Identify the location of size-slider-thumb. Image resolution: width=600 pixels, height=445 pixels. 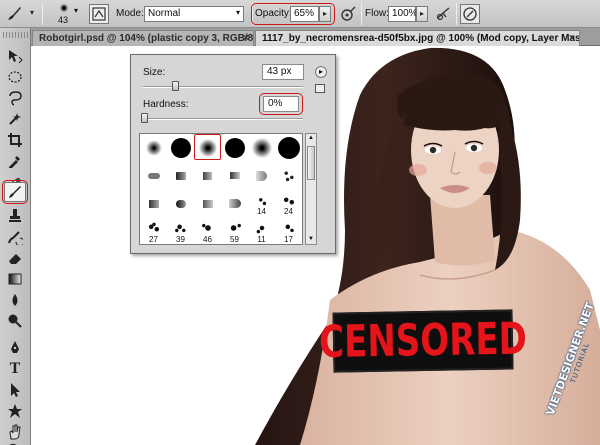
(175, 86).